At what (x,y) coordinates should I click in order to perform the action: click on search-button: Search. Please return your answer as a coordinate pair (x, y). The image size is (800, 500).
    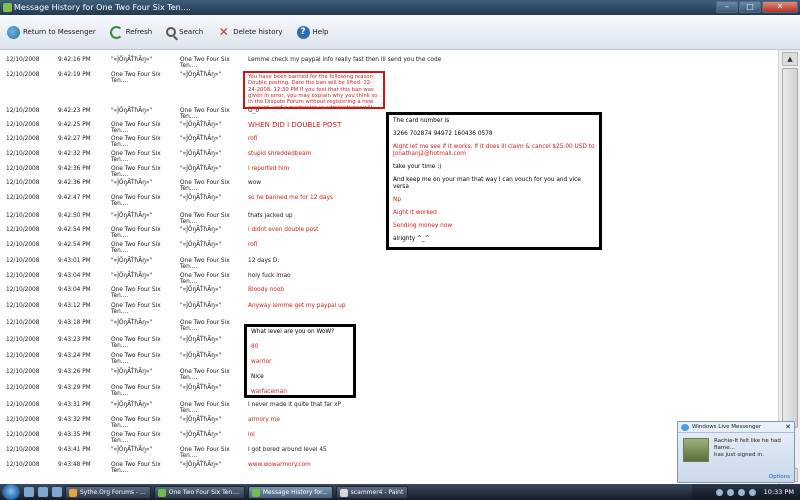
    Looking at the image, I should click on (184, 32).